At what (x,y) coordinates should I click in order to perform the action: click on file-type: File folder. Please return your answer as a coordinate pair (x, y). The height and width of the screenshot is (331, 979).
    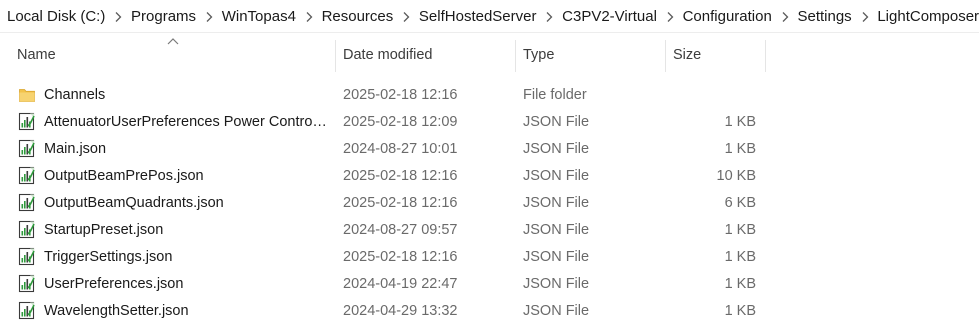
    Looking at the image, I should click on (555, 94).